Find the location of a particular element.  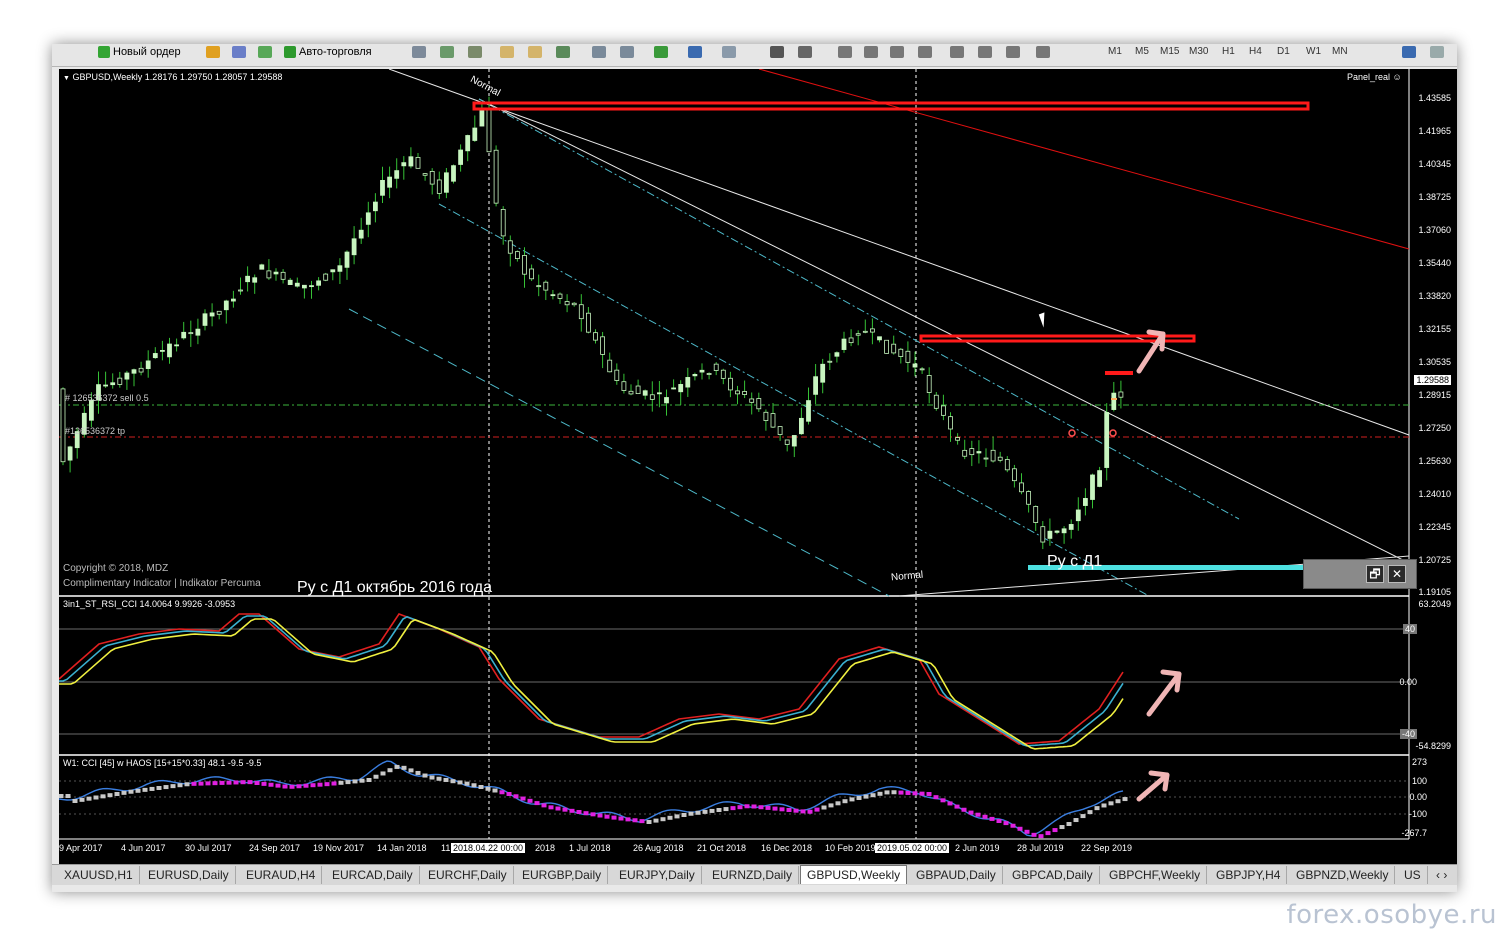

time-label: 1 Jul 2018 is located at coordinates (590, 848).